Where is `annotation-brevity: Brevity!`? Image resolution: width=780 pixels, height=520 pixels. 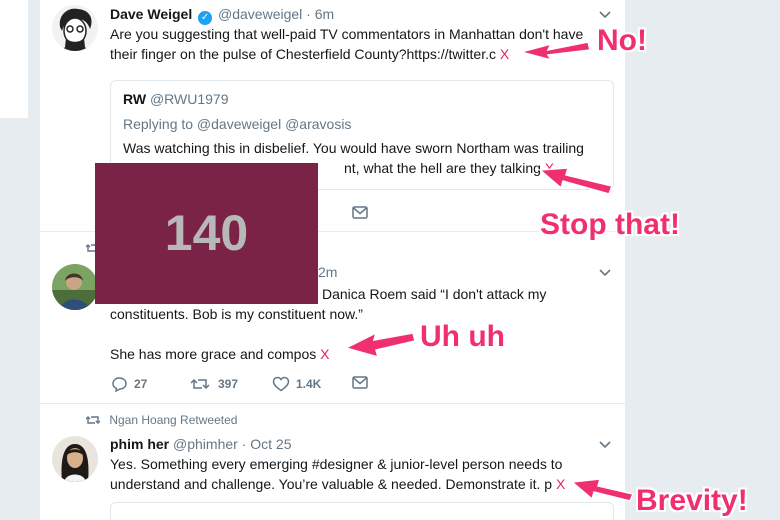 annotation-brevity: Brevity! is located at coordinates (692, 500).